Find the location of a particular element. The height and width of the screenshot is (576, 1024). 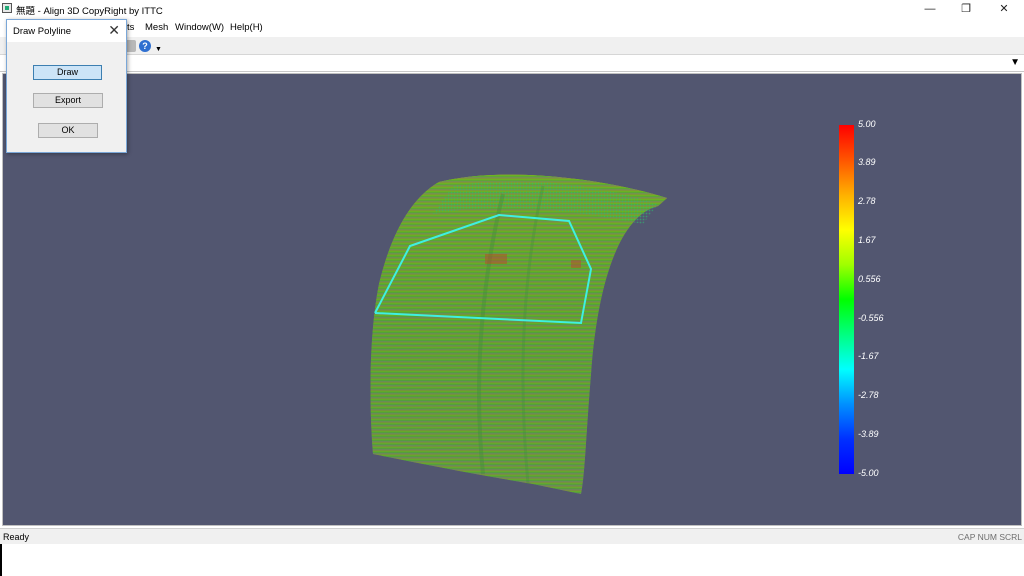

draw-button: Draw is located at coordinates (67, 72).